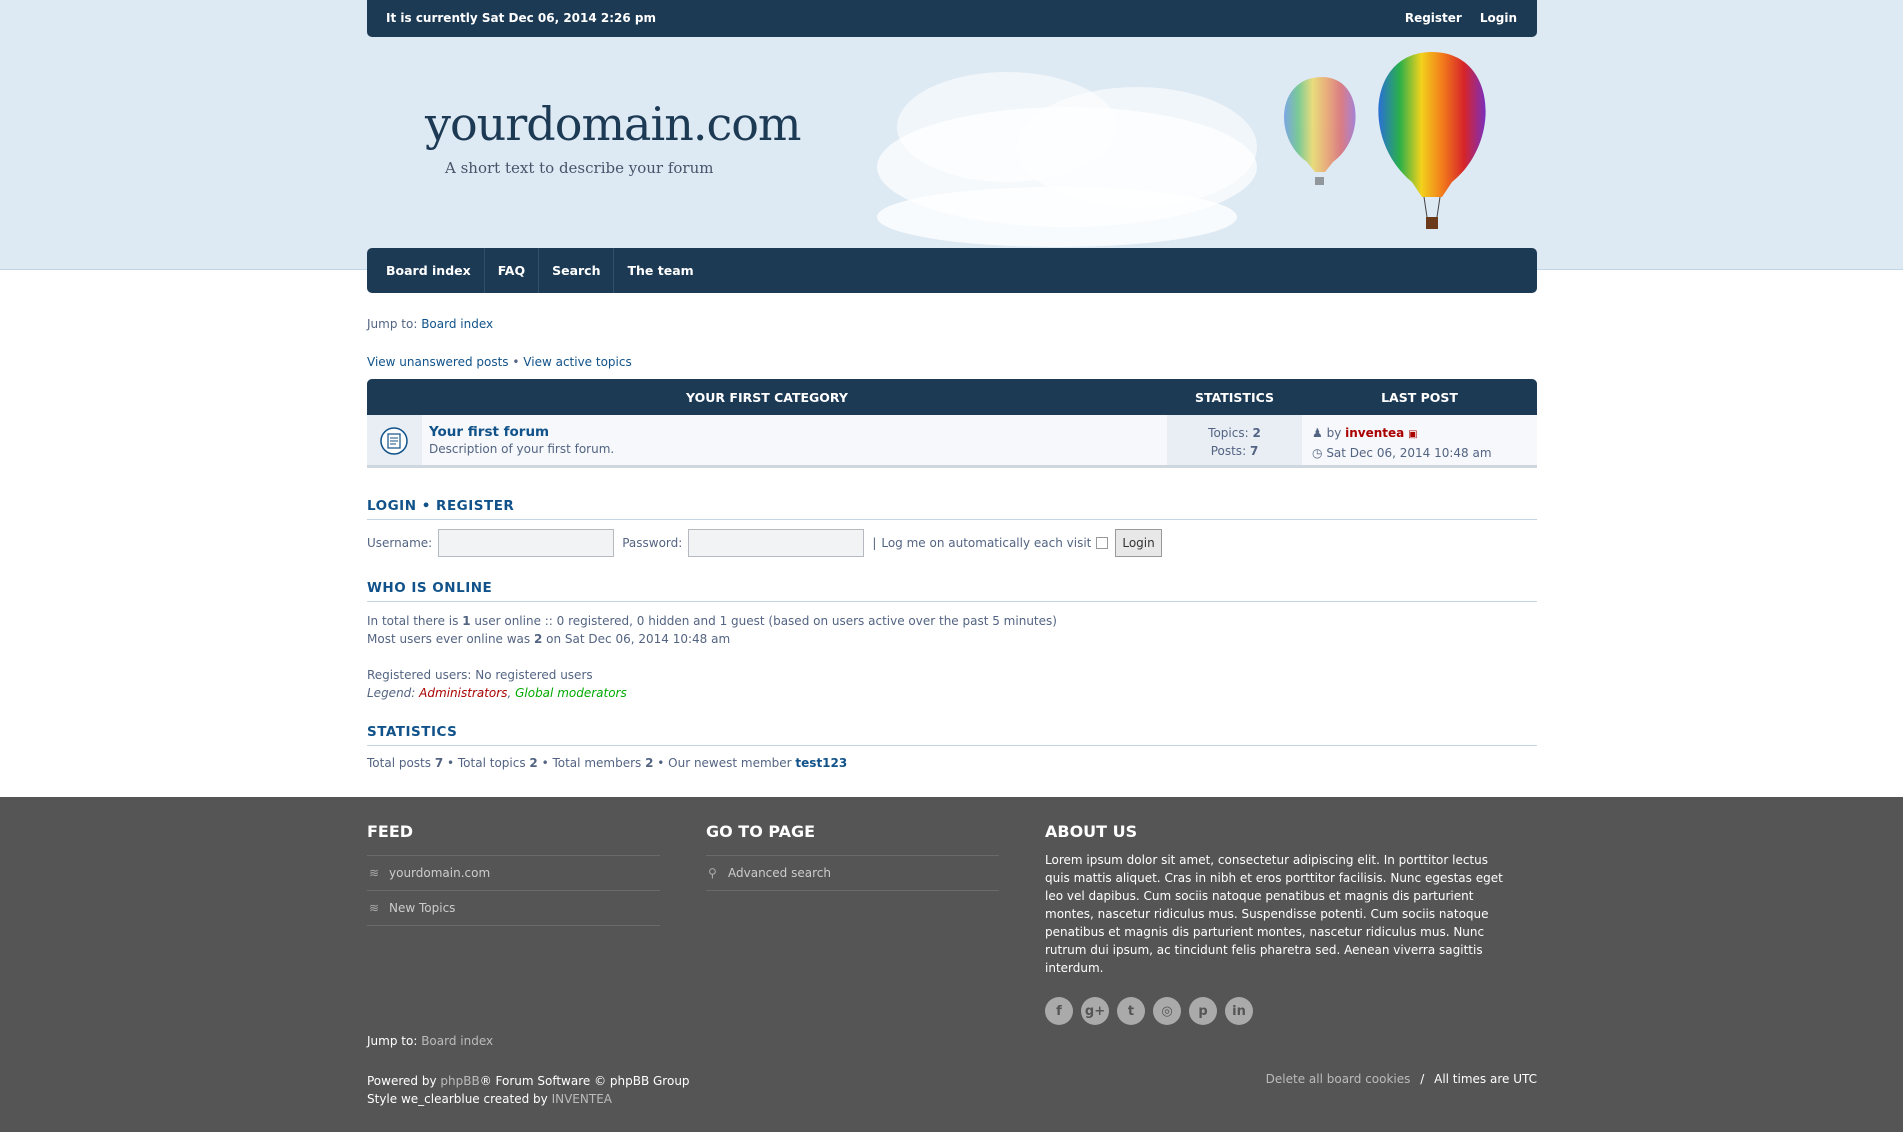  I want to click on online-line2-a: Most users ever online was, so click(450, 639).